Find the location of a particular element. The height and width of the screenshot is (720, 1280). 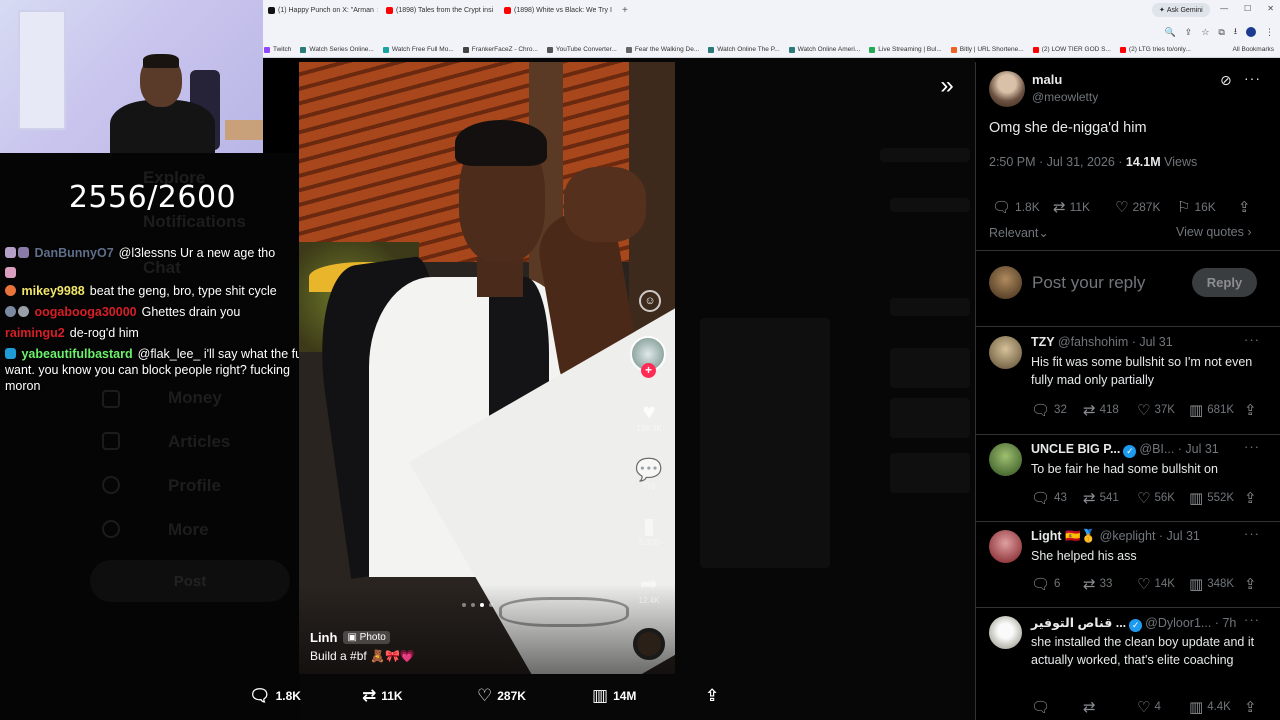

sort-replies-dropdown: Relevant⌄ is located at coordinates (1019, 232).